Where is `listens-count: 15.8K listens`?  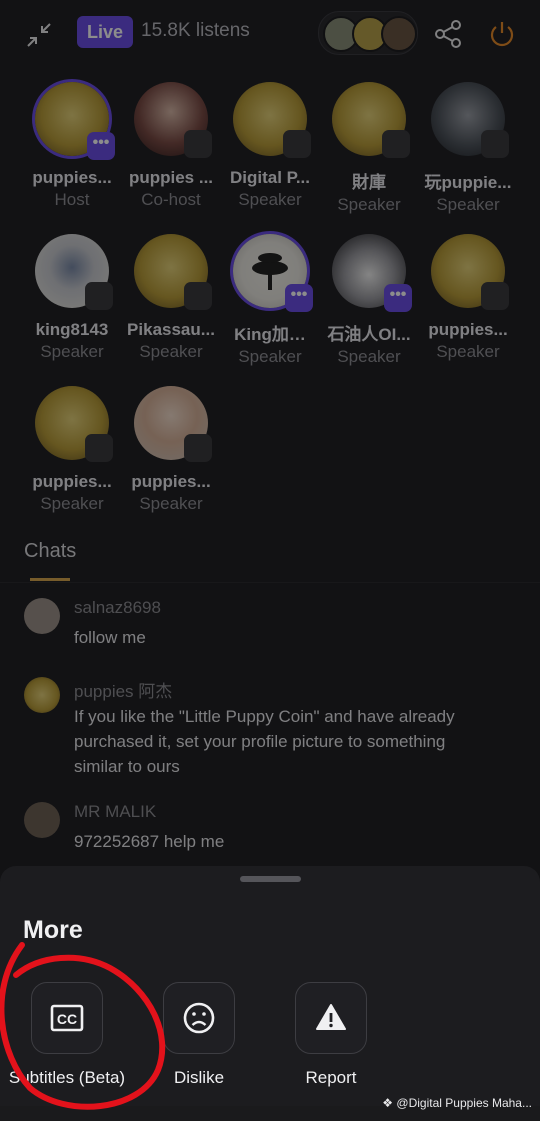 listens-count: 15.8K listens is located at coordinates (195, 30).